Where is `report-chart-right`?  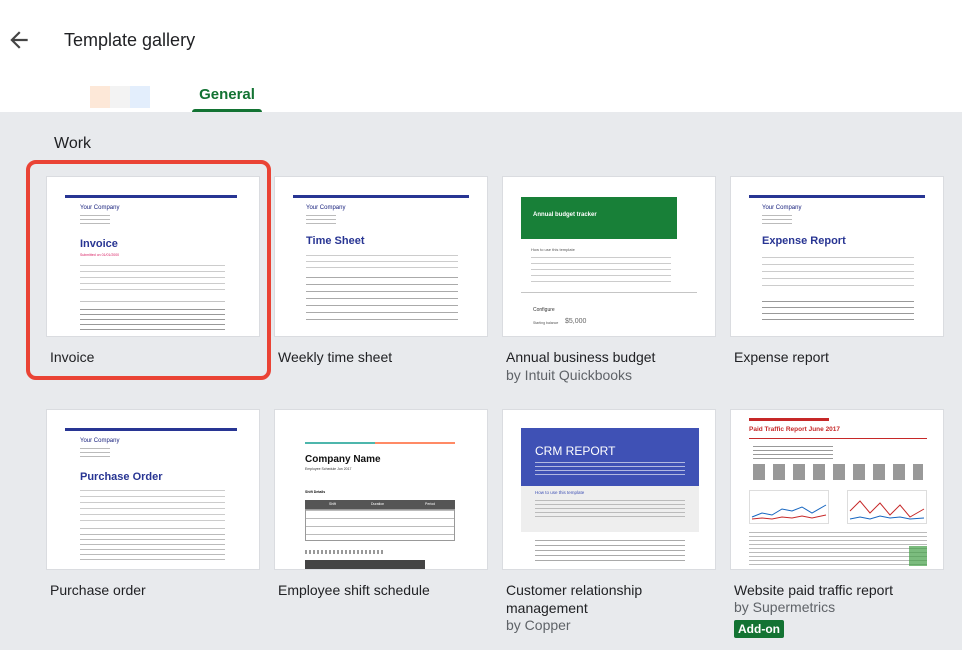
report-chart-right is located at coordinates (887, 507).